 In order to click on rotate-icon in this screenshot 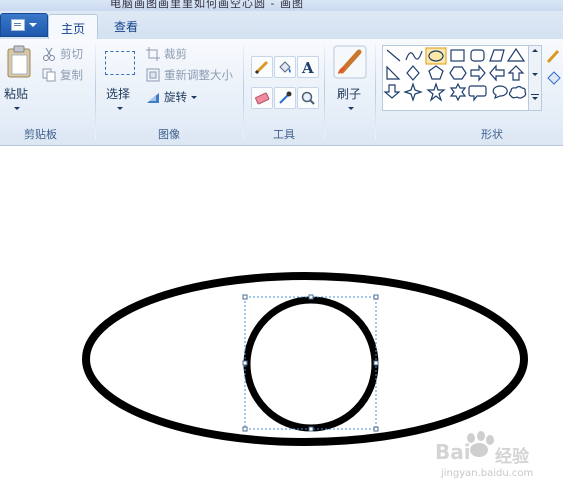, I will do `click(153, 98)`.